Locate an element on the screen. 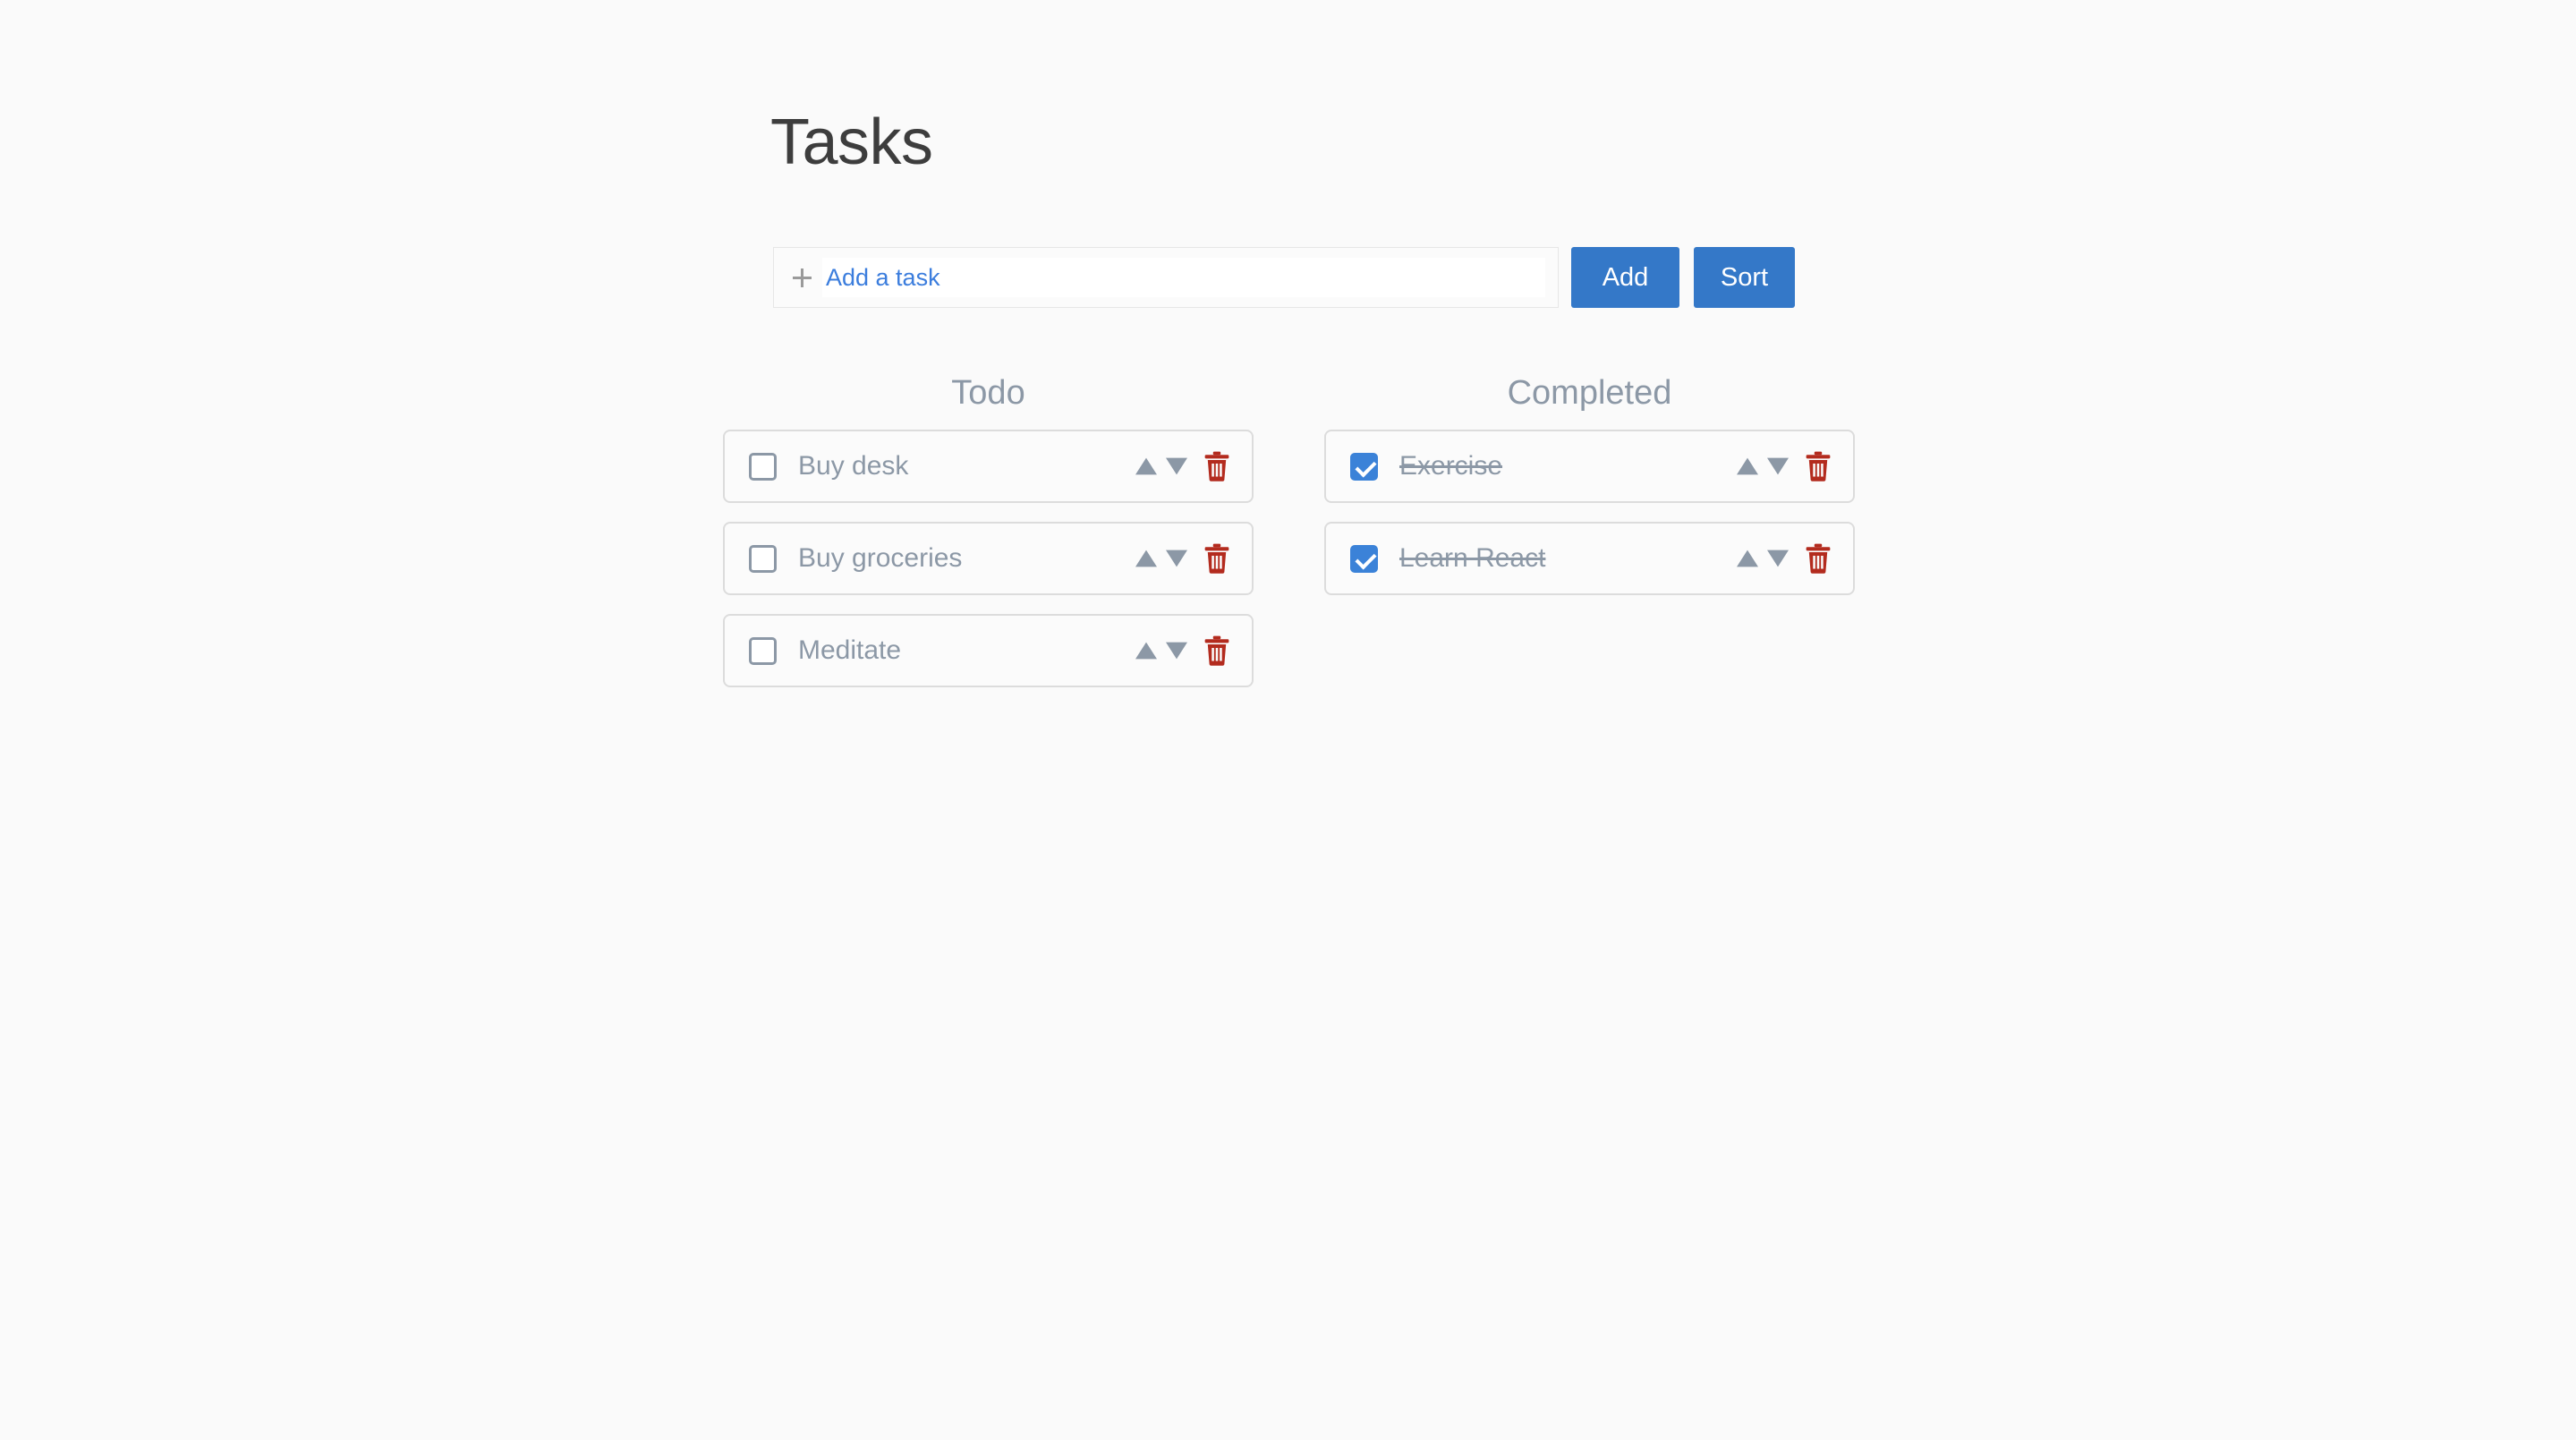  task-card: Buy desk is located at coordinates (988, 466).